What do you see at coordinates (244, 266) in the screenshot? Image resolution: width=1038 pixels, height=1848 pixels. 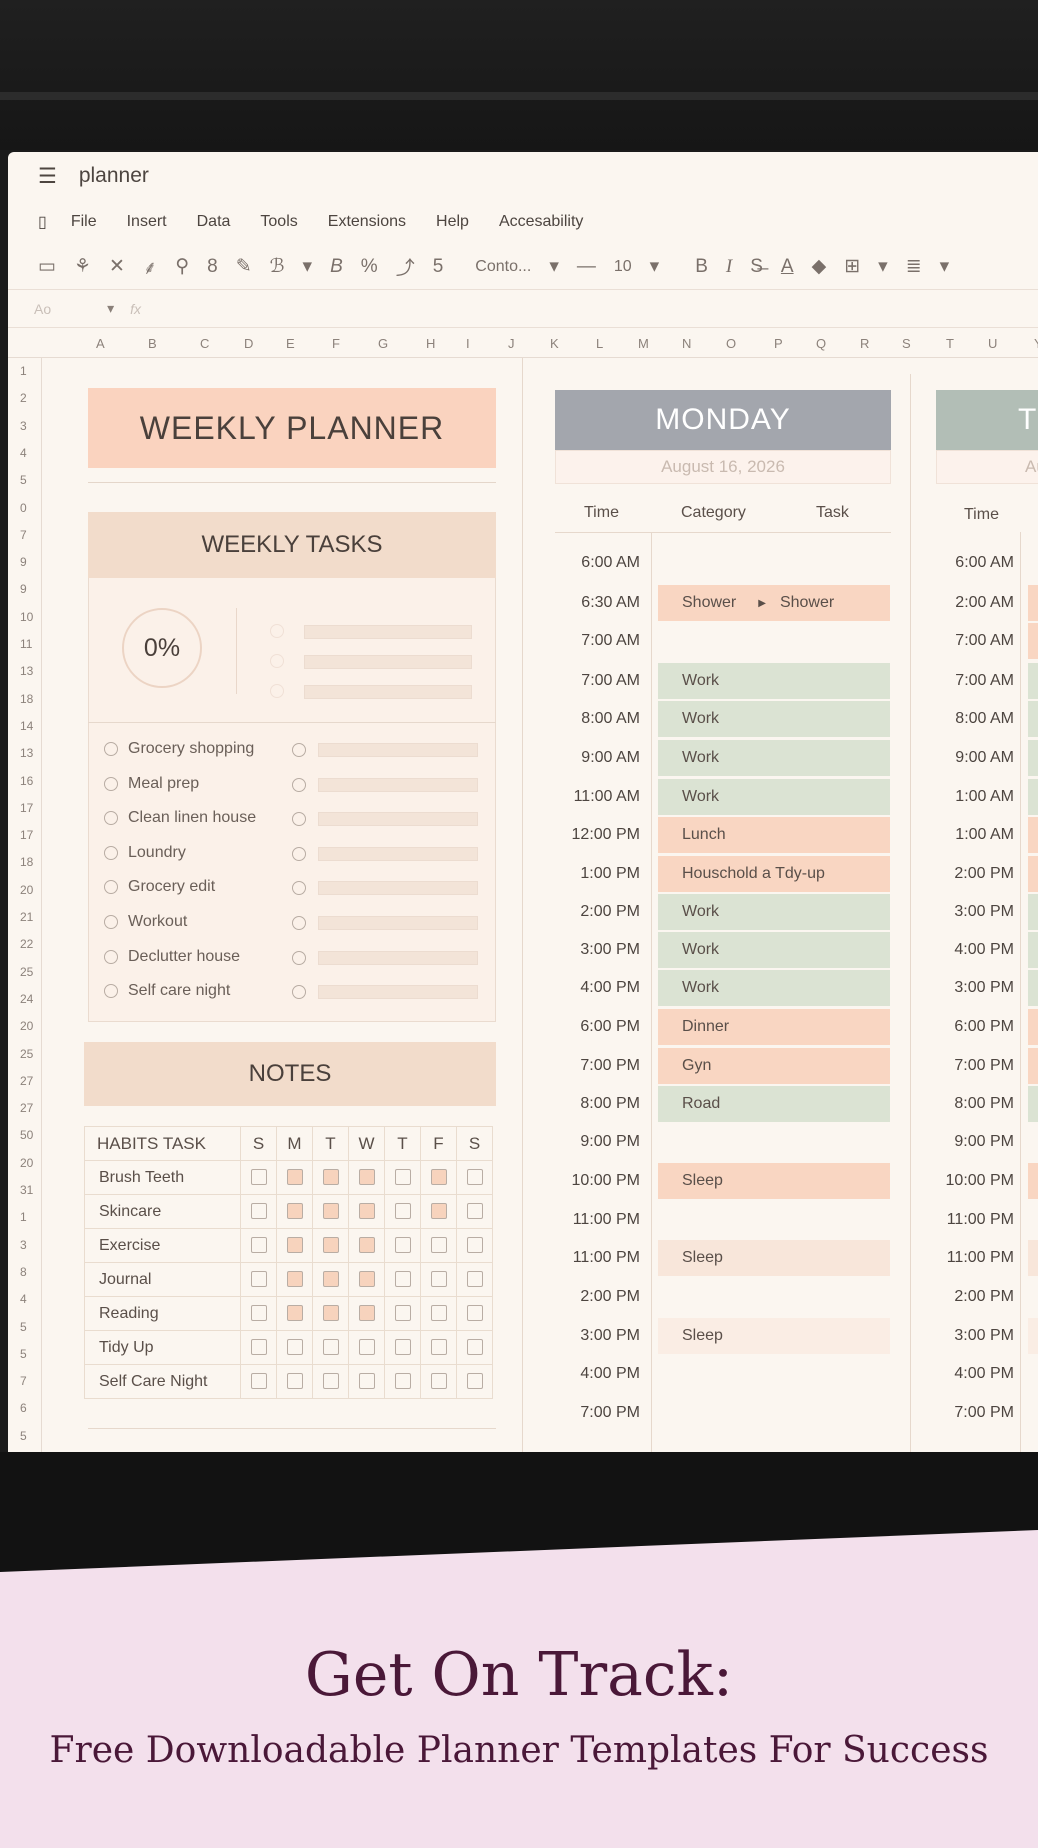 I see `pen-icon: ✎` at bounding box center [244, 266].